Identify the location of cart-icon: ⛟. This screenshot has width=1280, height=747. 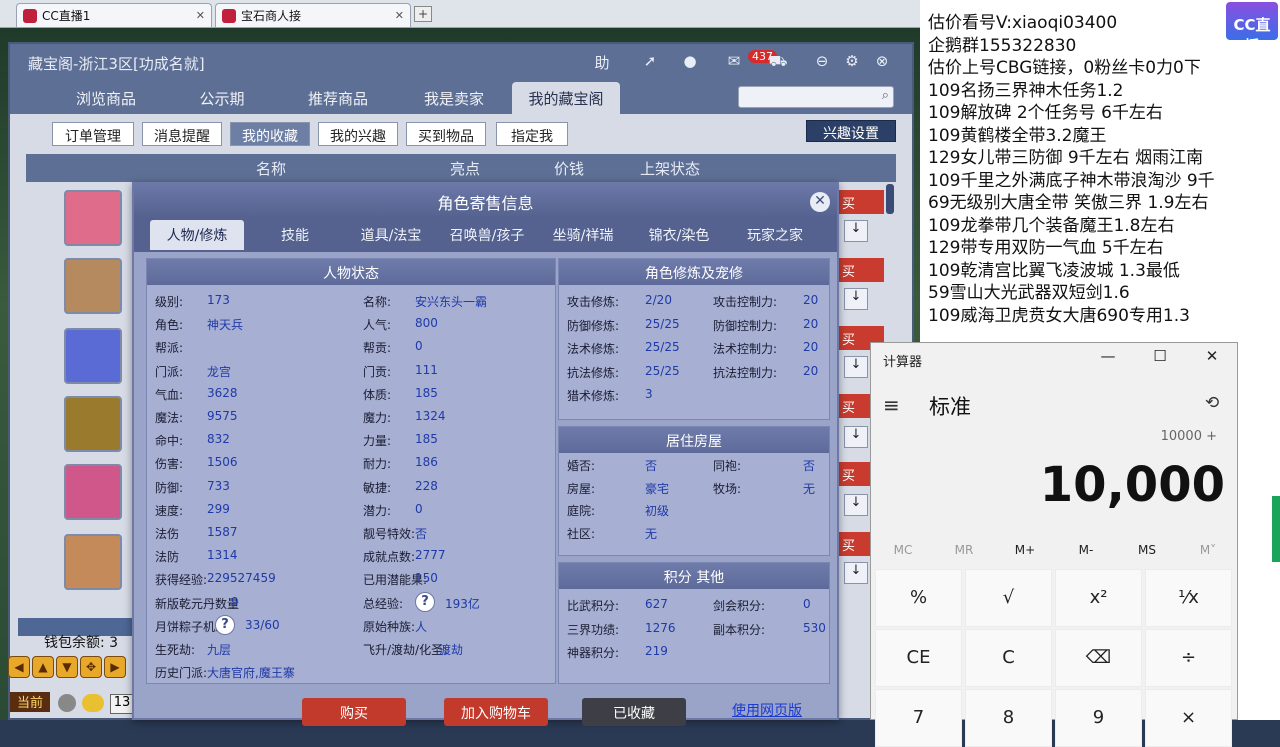
(778, 62).